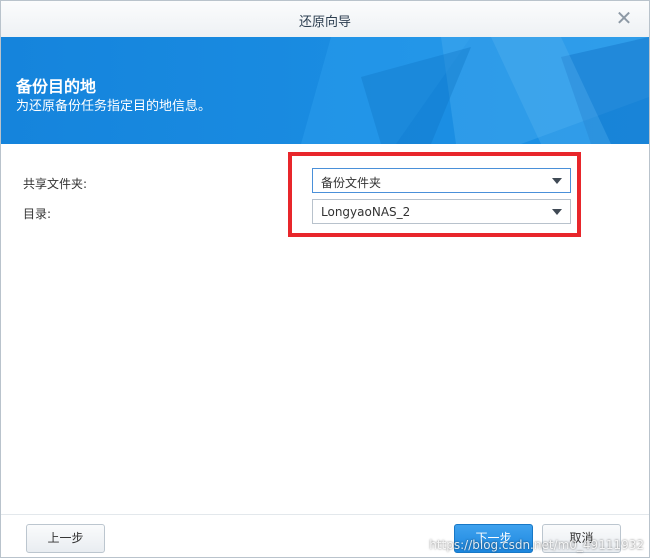 The image size is (650, 558). Describe the element at coordinates (56, 86) in the screenshot. I see `banner-heading: 备份目的地` at that location.